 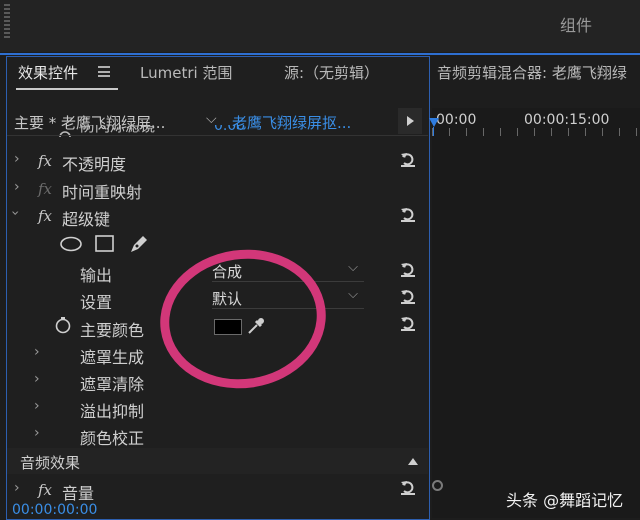 What do you see at coordinates (96, 302) in the screenshot?
I see `setting-label: 设置` at bounding box center [96, 302].